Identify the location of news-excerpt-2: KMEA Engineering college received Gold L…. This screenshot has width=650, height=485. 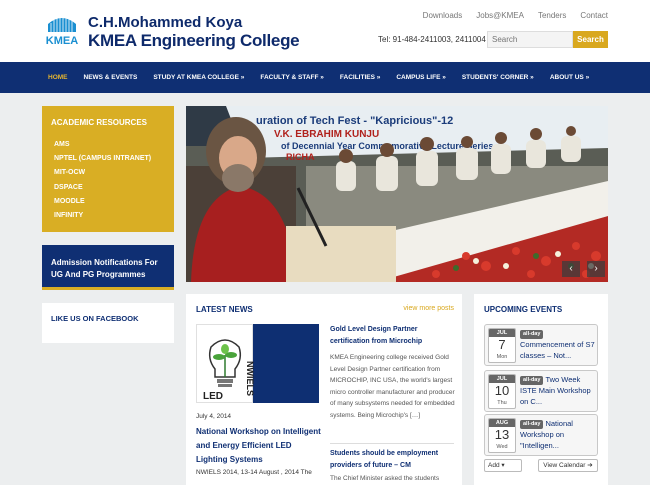
(392, 386).